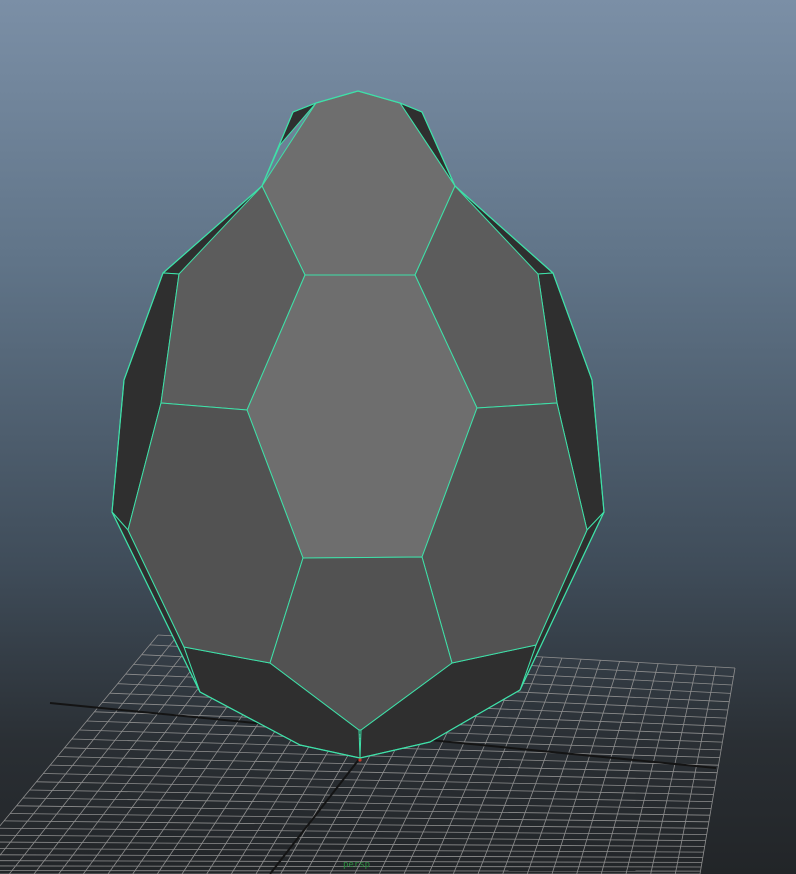 The height and width of the screenshot is (874, 796). What do you see at coordinates (357, 865) in the screenshot?
I see `camera-label: persp` at bounding box center [357, 865].